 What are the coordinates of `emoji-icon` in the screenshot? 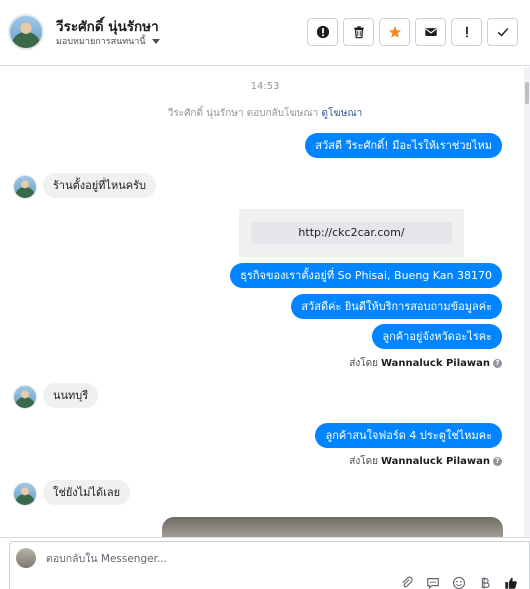 It's located at (459, 582).